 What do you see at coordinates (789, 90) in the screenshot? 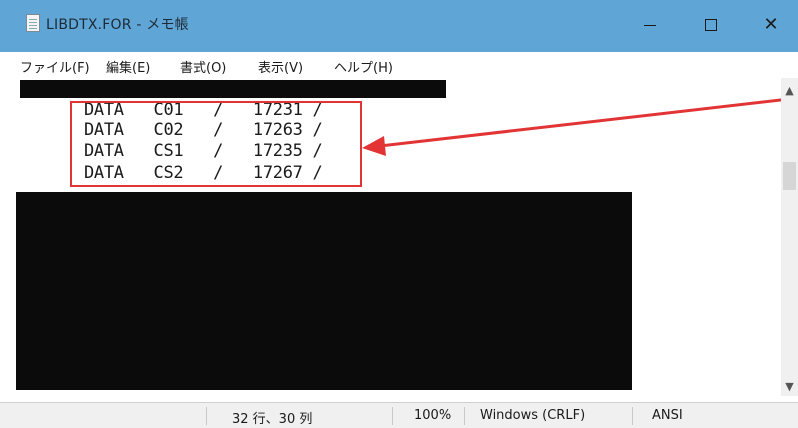
I see `scroll-up-icon: ▲` at bounding box center [789, 90].